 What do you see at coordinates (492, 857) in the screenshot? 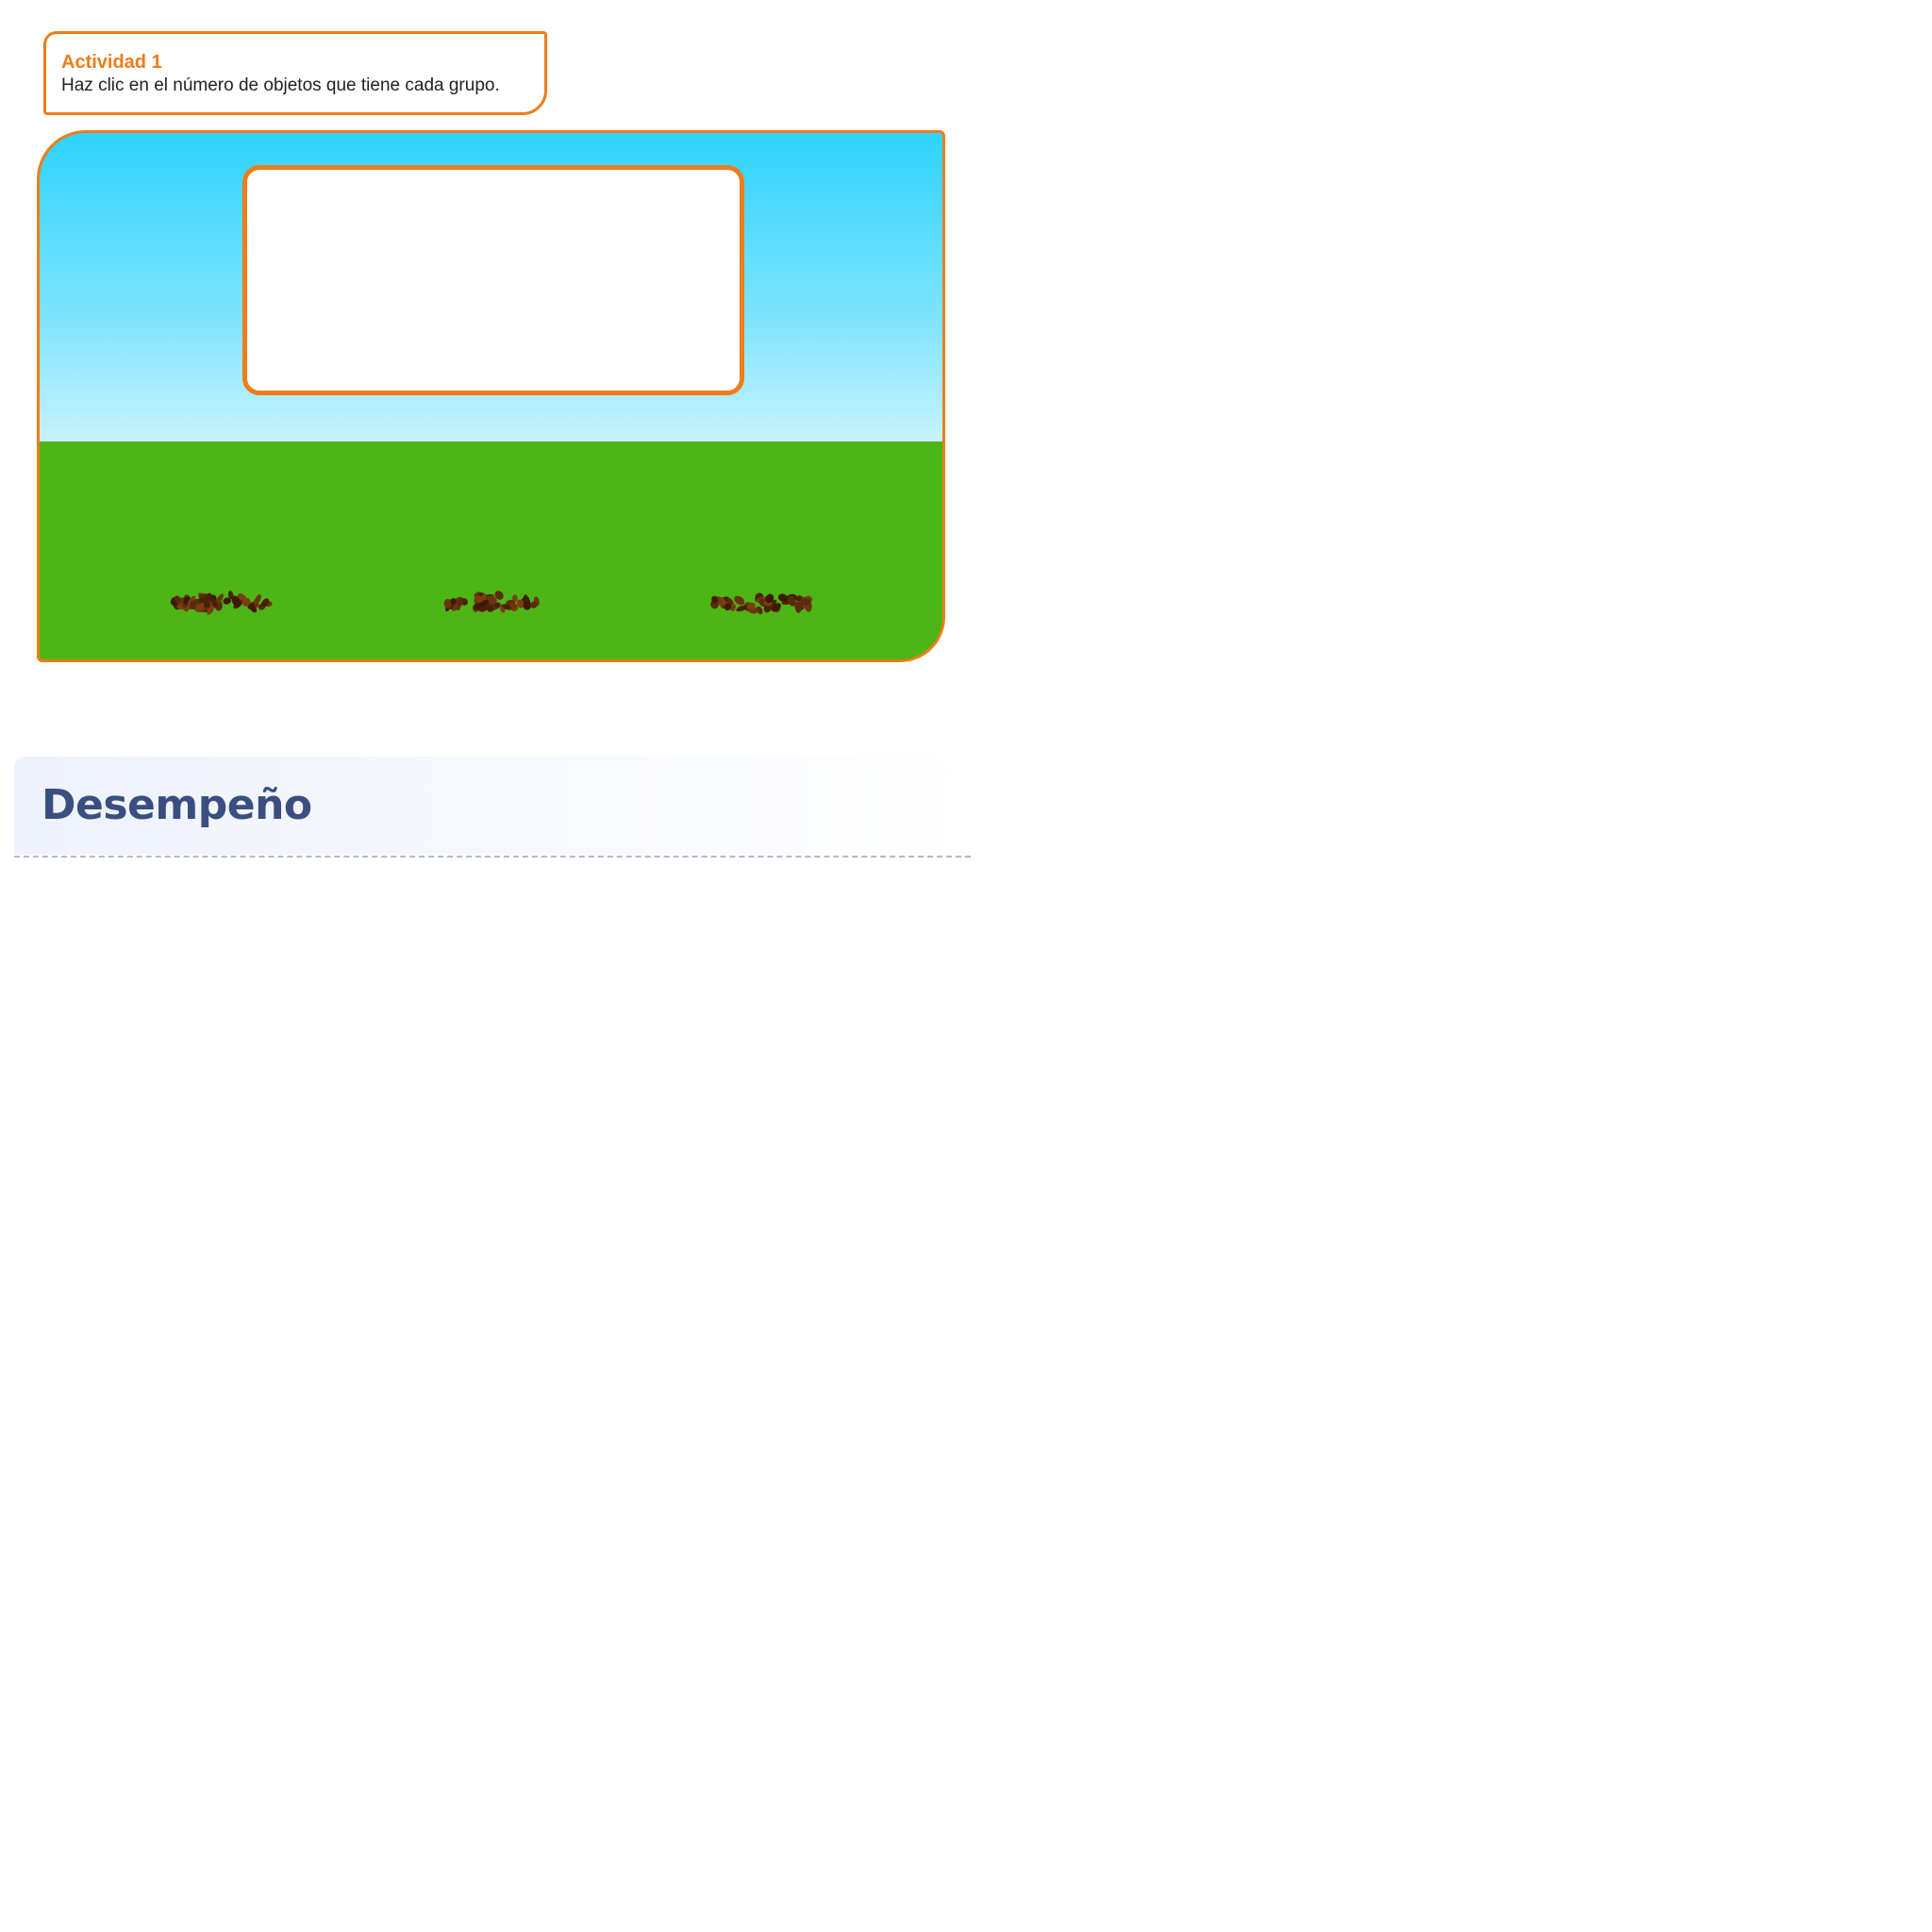
I see `performance-divider` at bounding box center [492, 857].